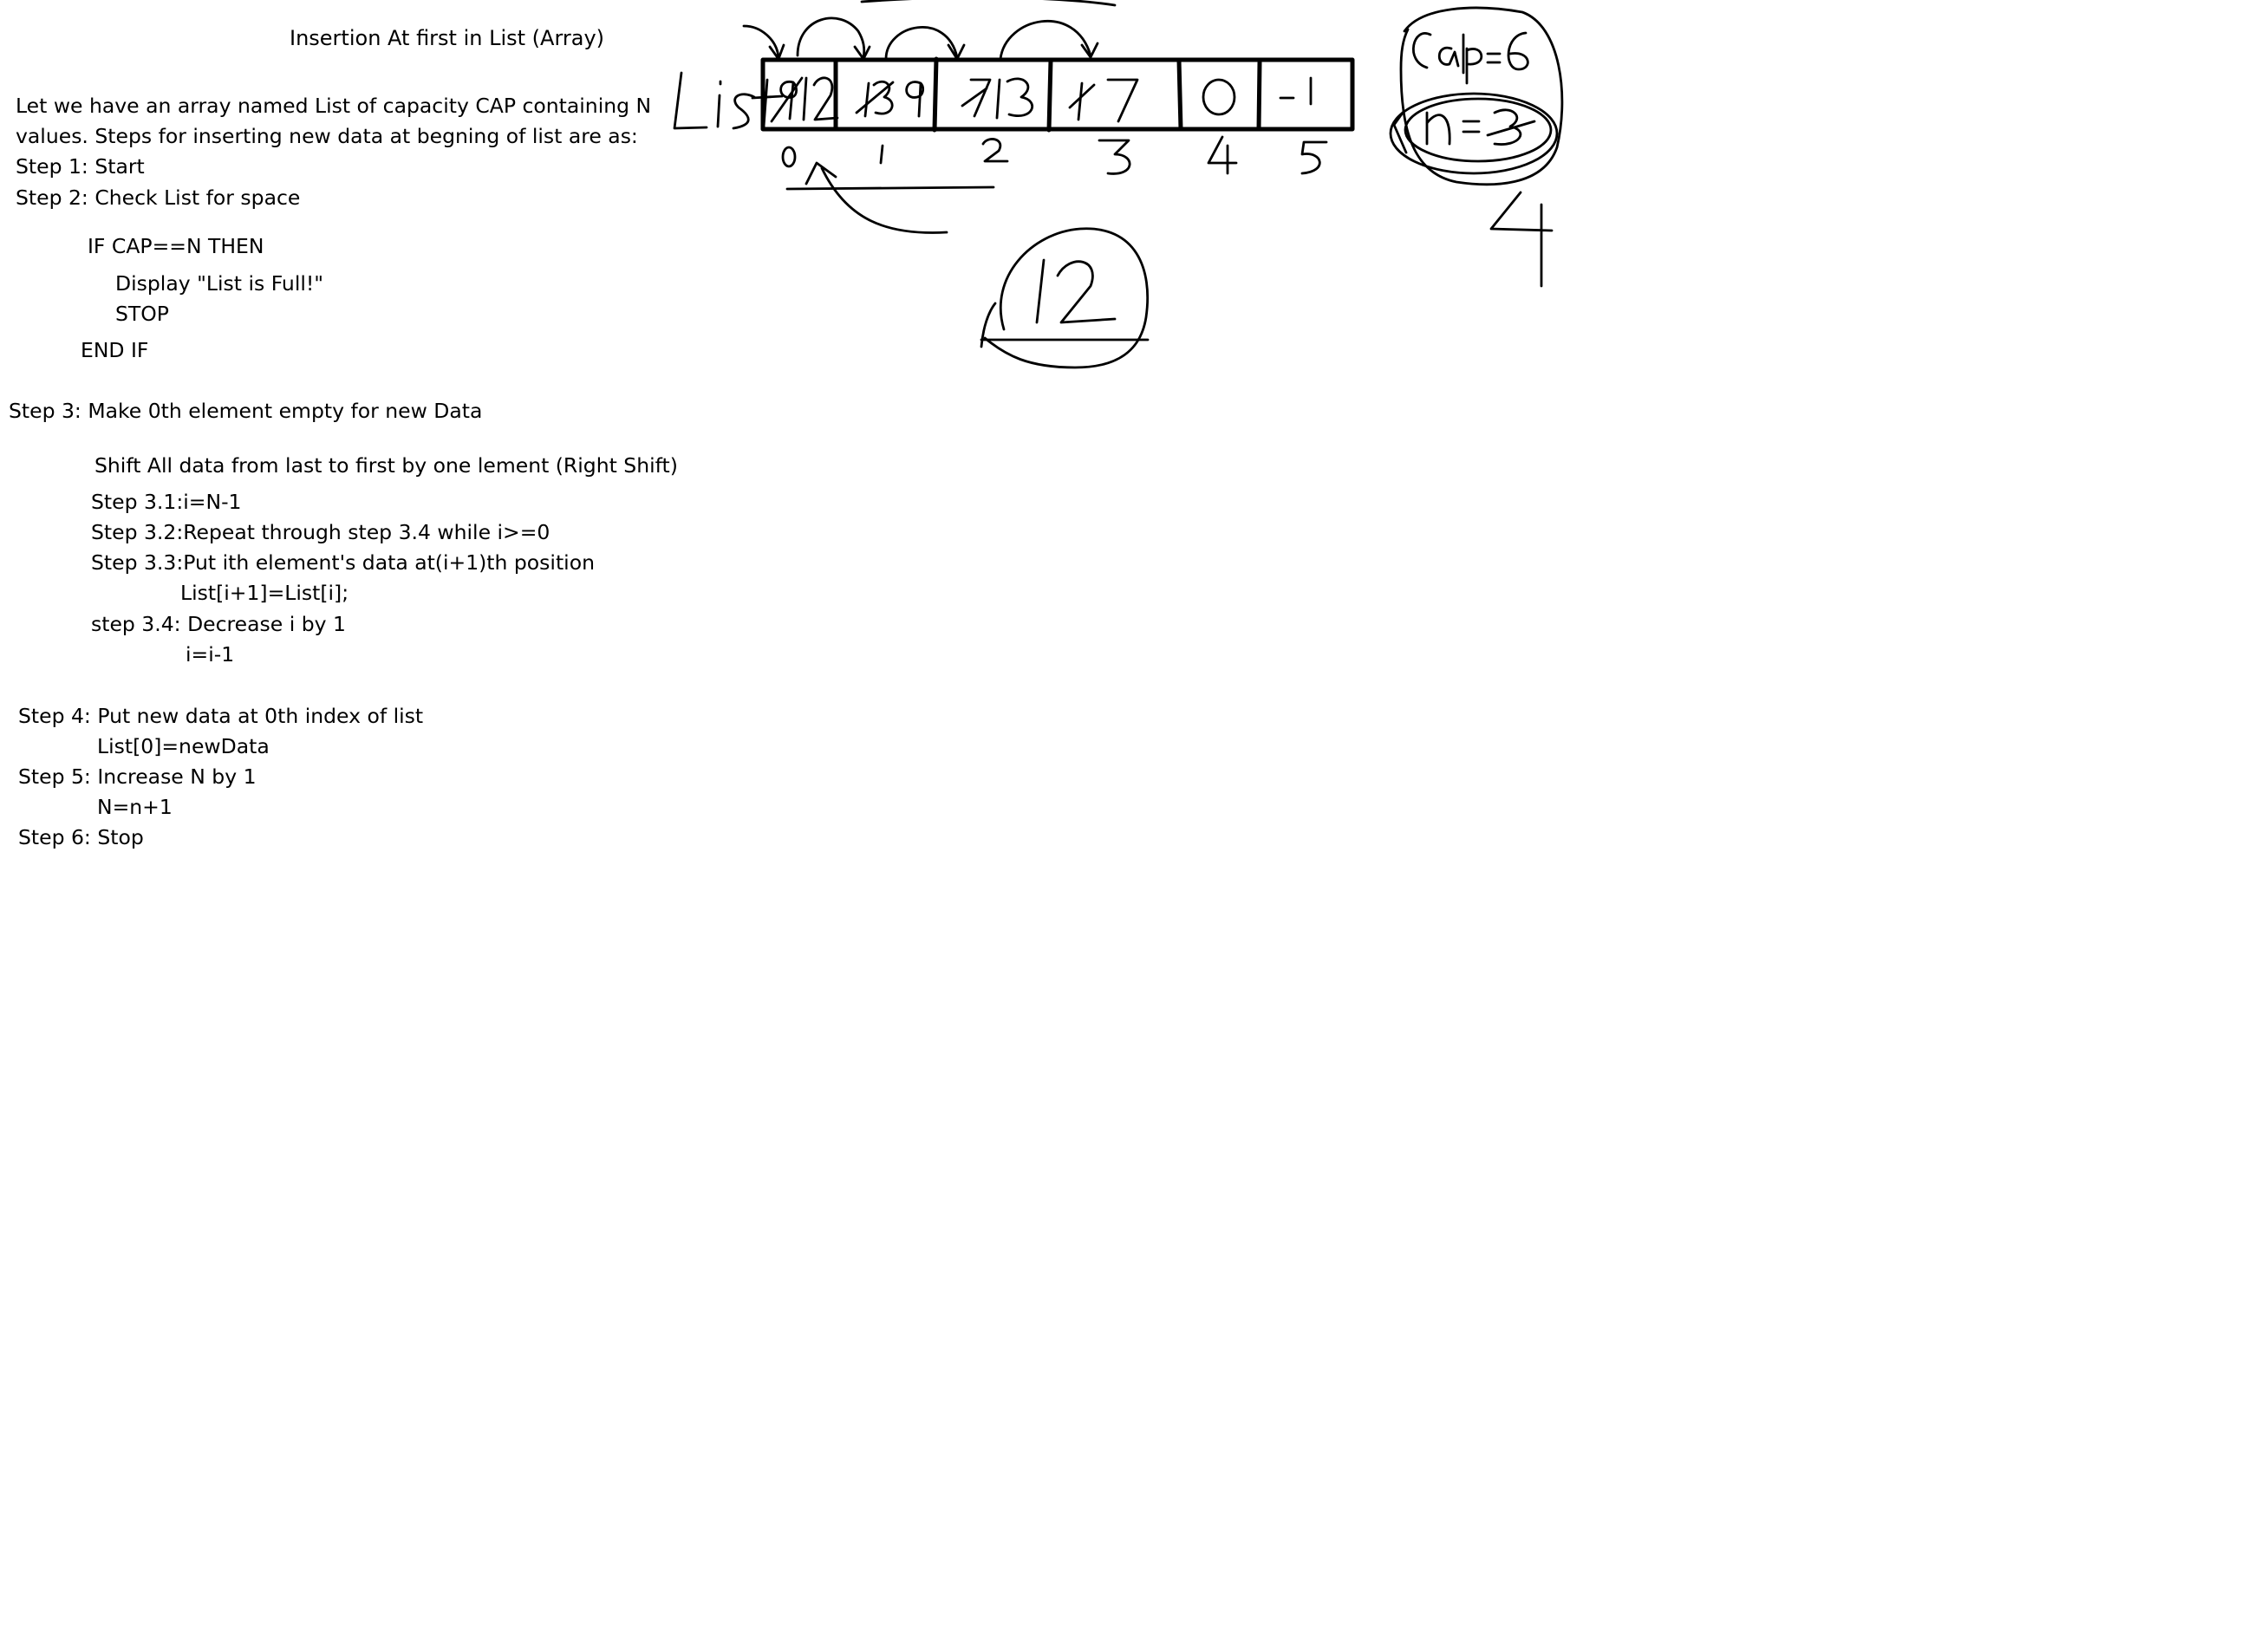 This screenshot has width=2254, height=1652. What do you see at coordinates (890, 197) in the screenshot?
I see `insert-arrow` at bounding box center [890, 197].